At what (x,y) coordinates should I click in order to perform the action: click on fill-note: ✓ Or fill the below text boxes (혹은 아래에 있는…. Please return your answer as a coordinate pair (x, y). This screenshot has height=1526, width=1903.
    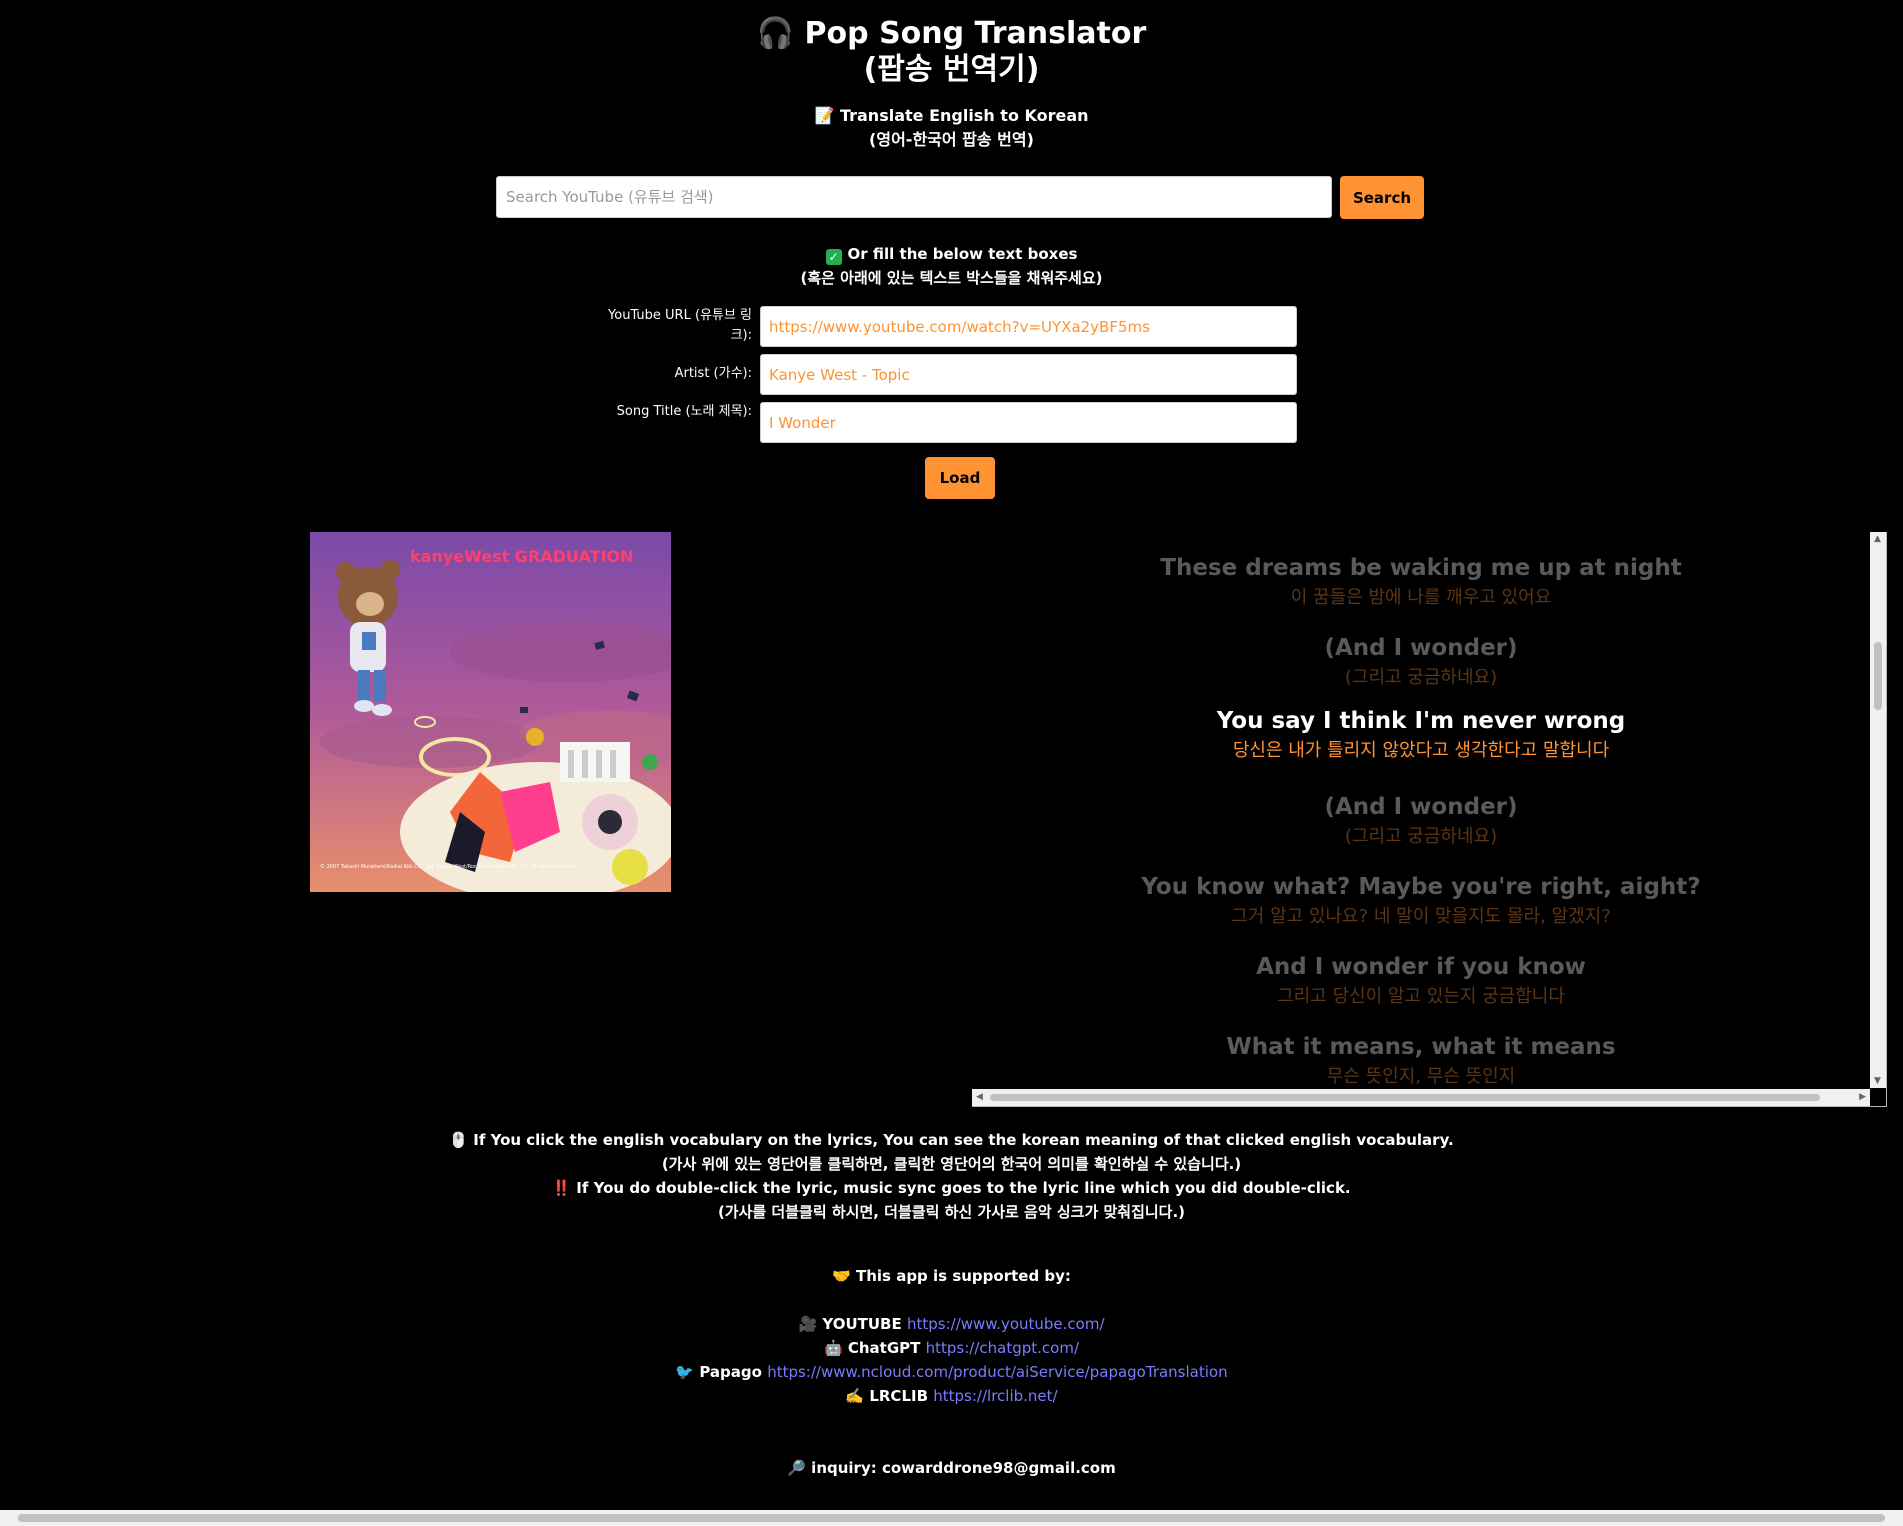
    Looking at the image, I should click on (951, 266).